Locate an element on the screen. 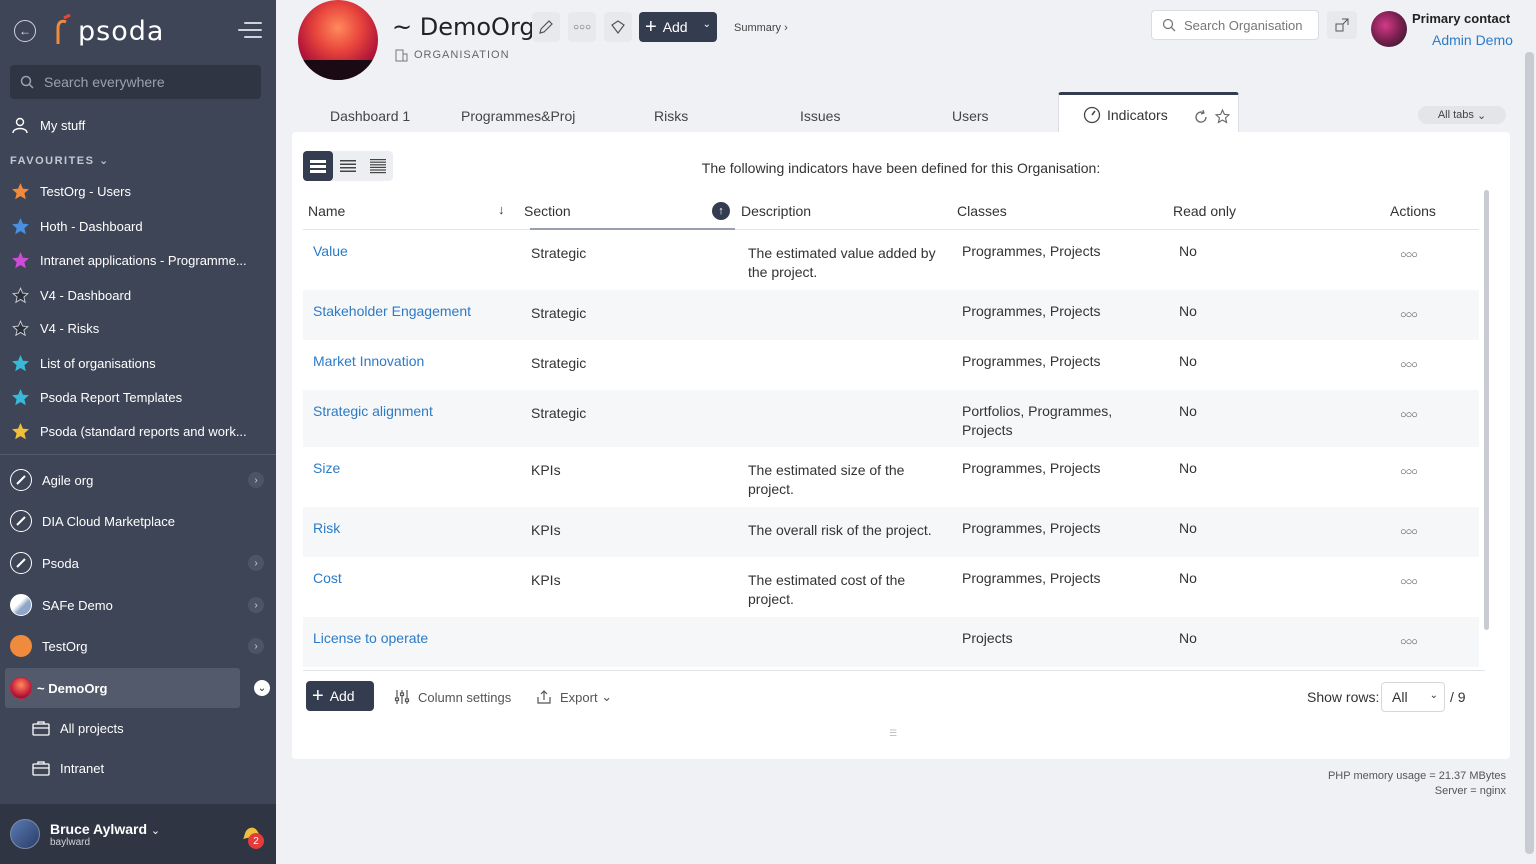 The height and width of the screenshot is (864, 1536). export-dropdown: Export ⌄ is located at coordinates (574, 697).